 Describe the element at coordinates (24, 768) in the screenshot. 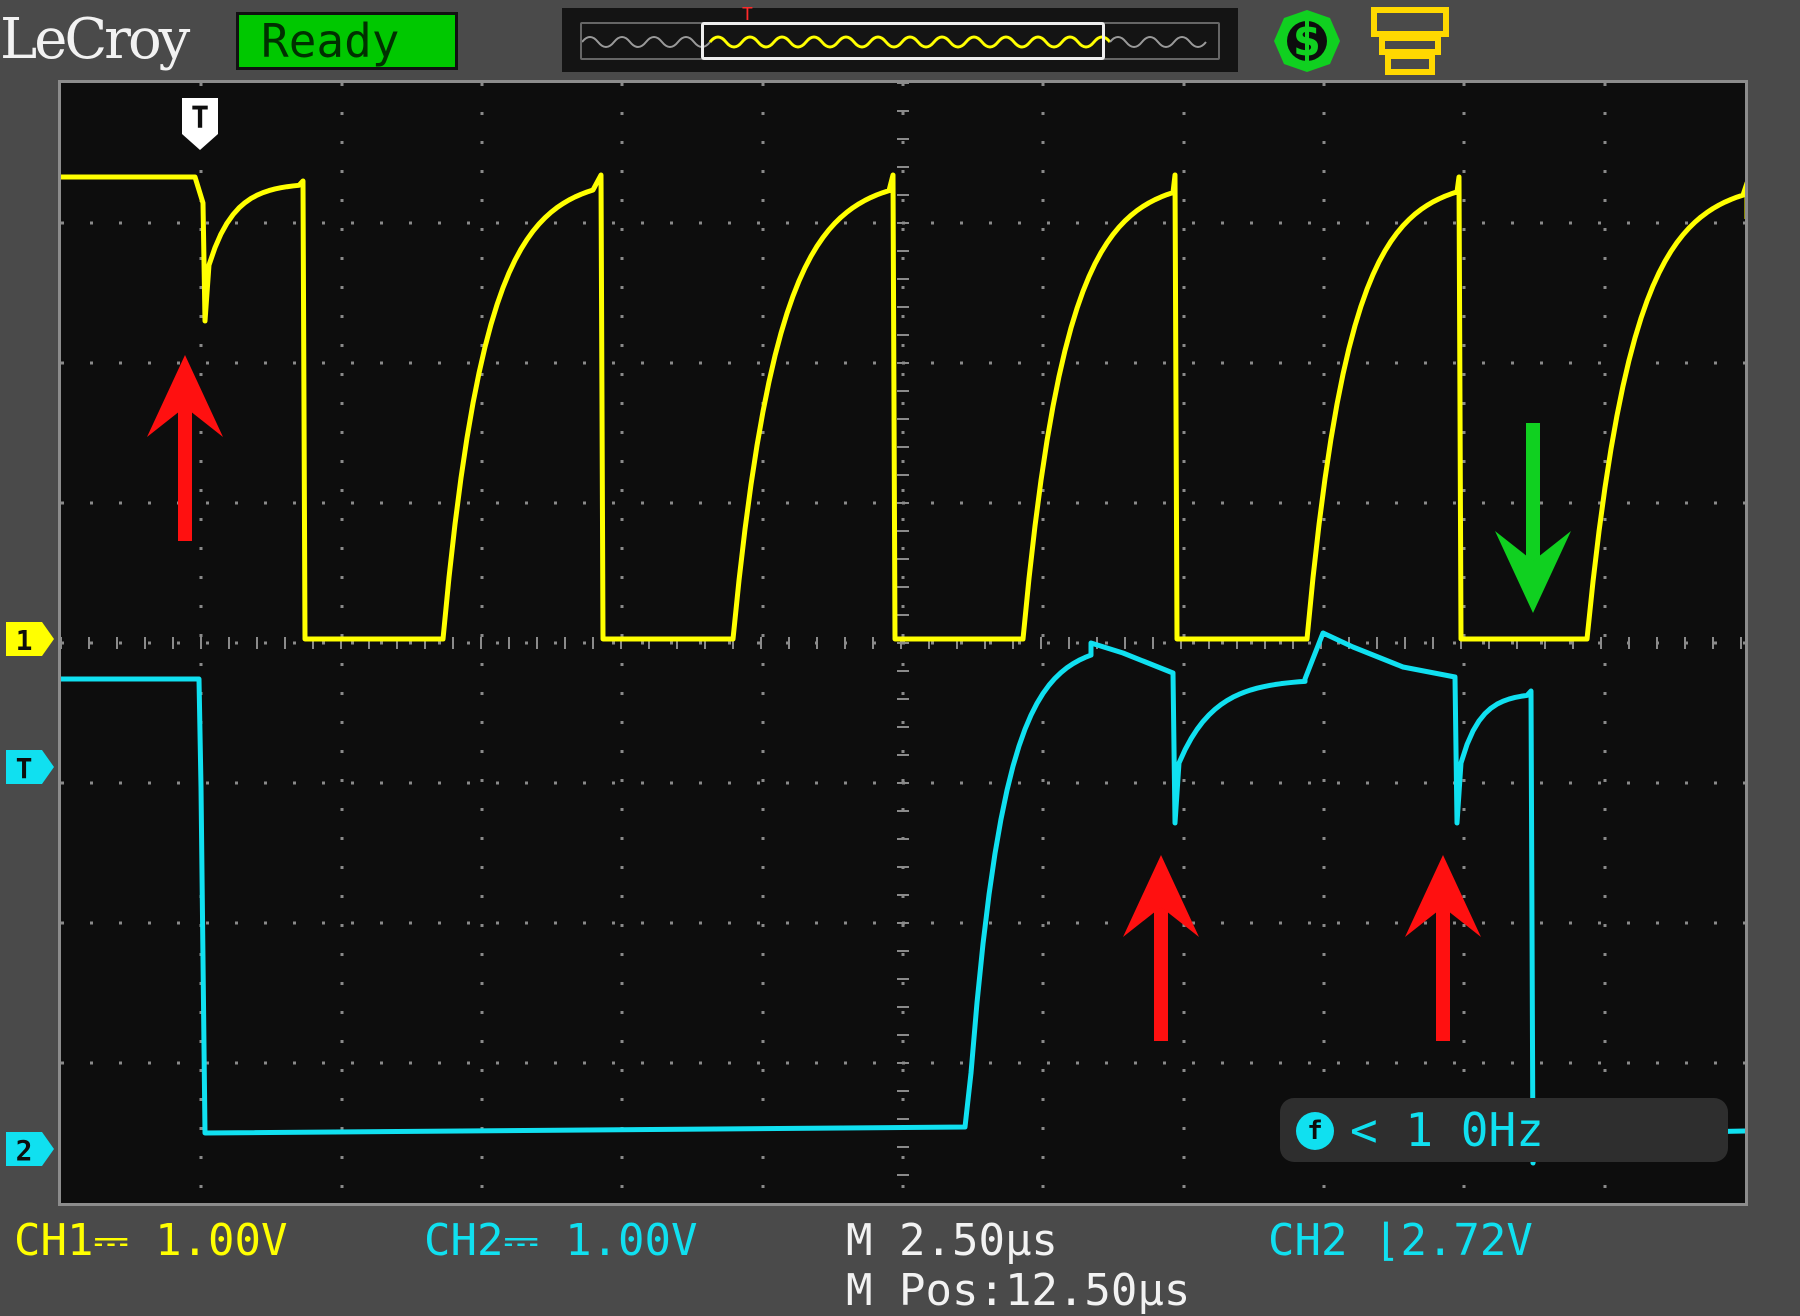

I see `trigger-level-label: T` at that location.